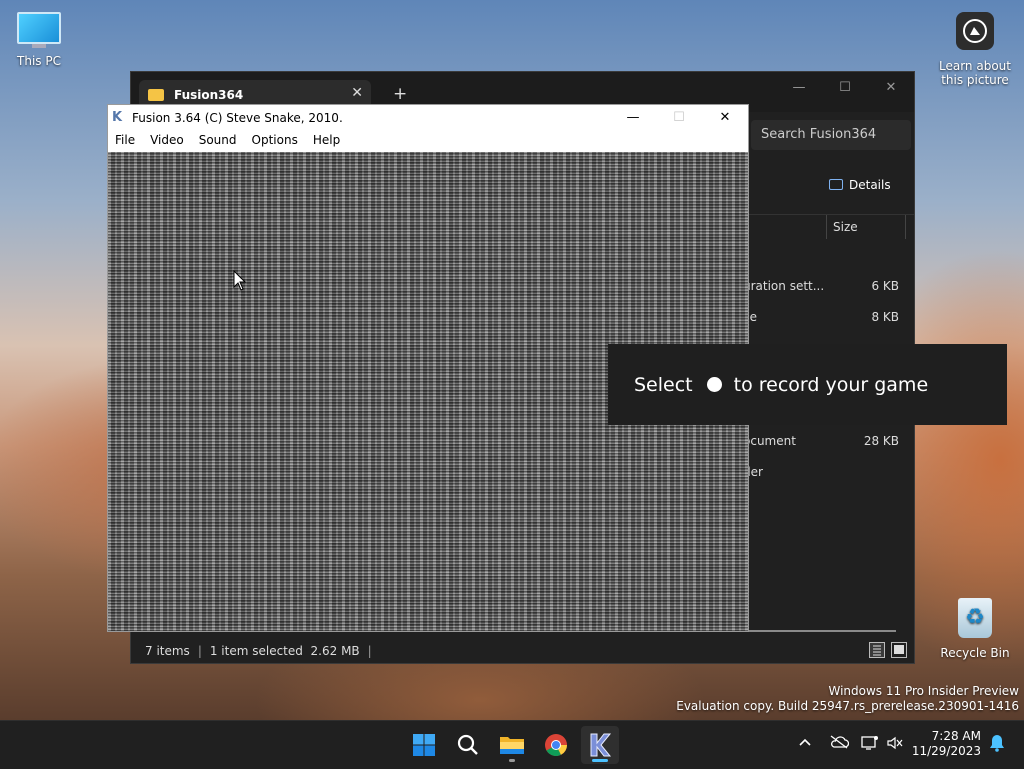  Describe the element at coordinates (327, 140) in the screenshot. I see `menu-help: Help` at that location.